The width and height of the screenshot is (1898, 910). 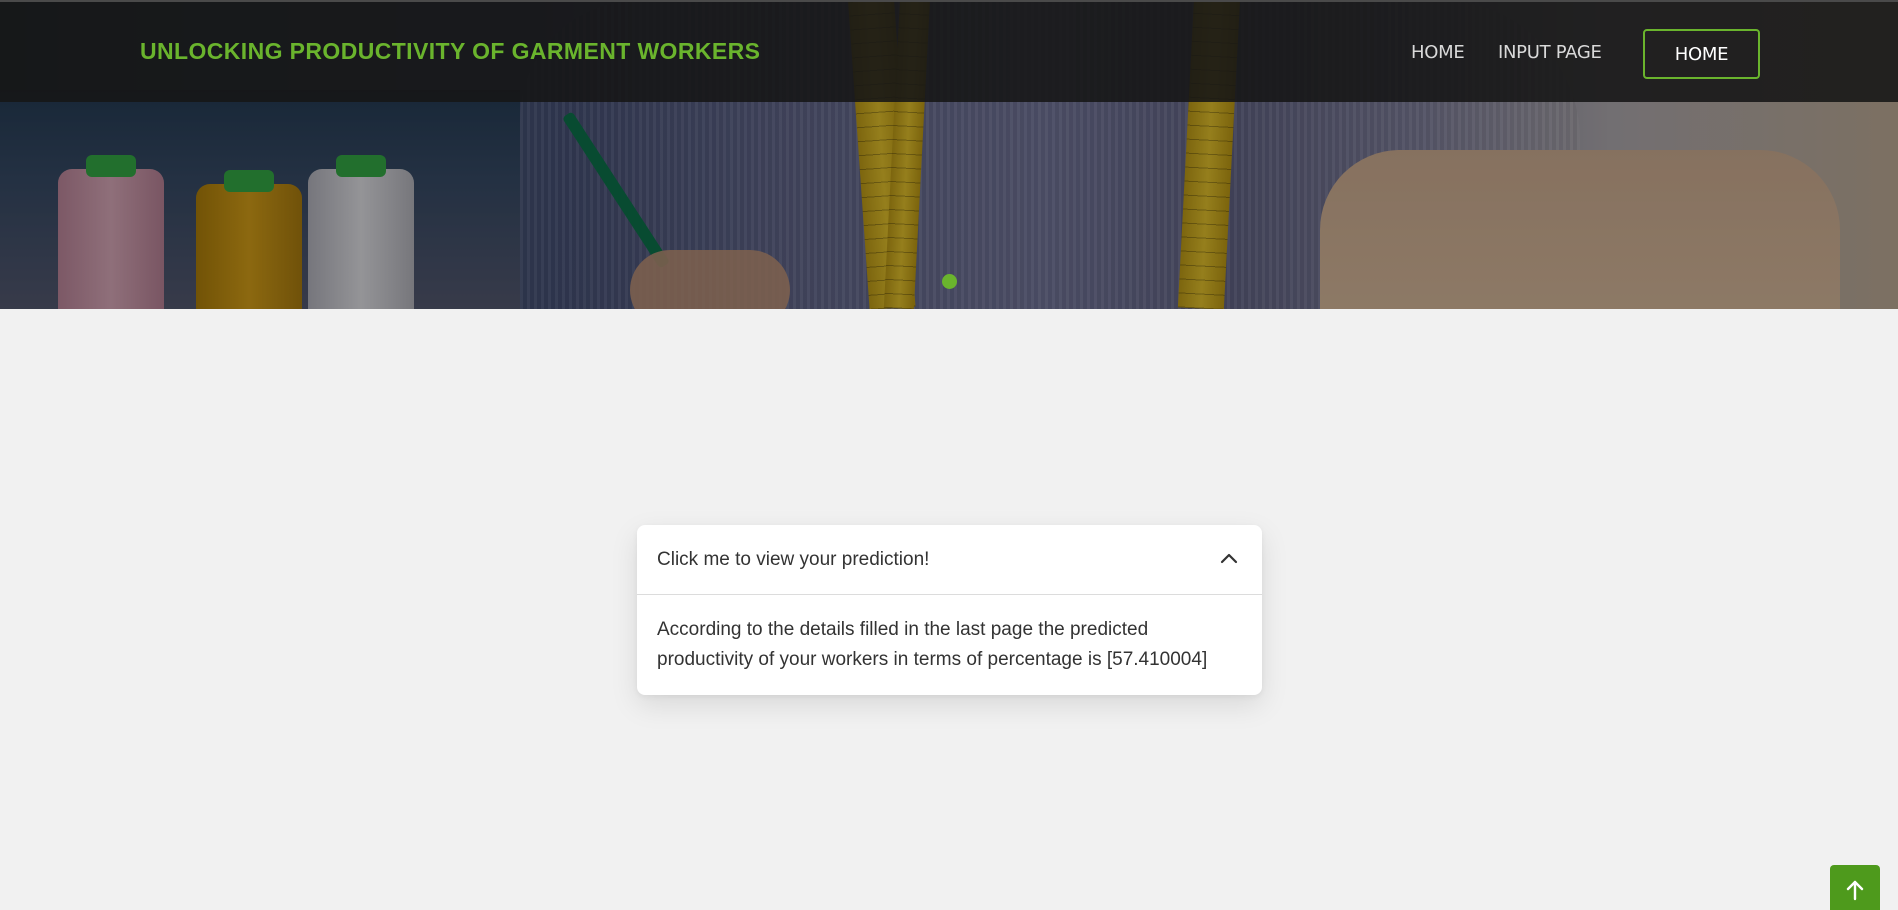 What do you see at coordinates (949, 560) in the screenshot?
I see `accordion-header: Click me to view your prediction!` at bounding box center [949, 560].